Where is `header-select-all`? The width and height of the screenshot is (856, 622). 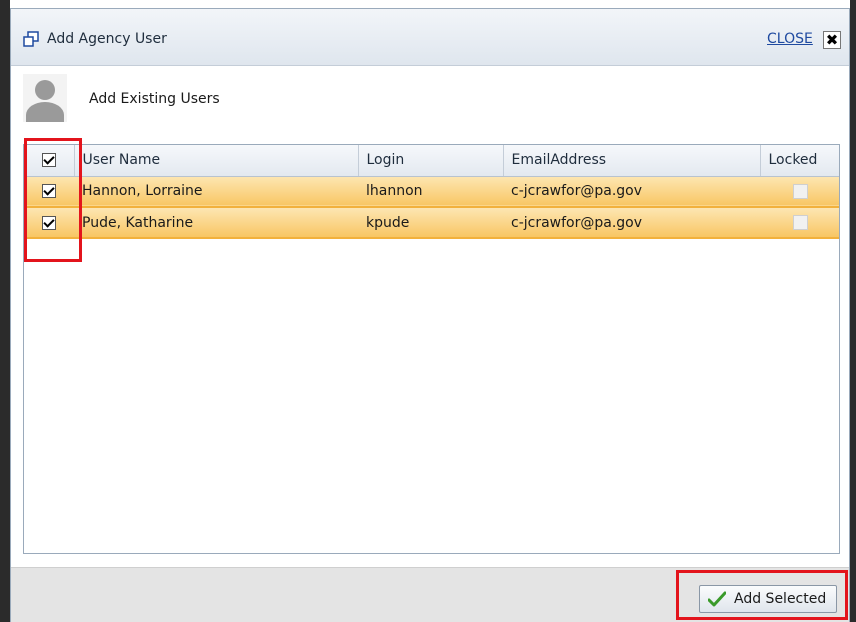
header-select-all is located at coordinates (49, 161).